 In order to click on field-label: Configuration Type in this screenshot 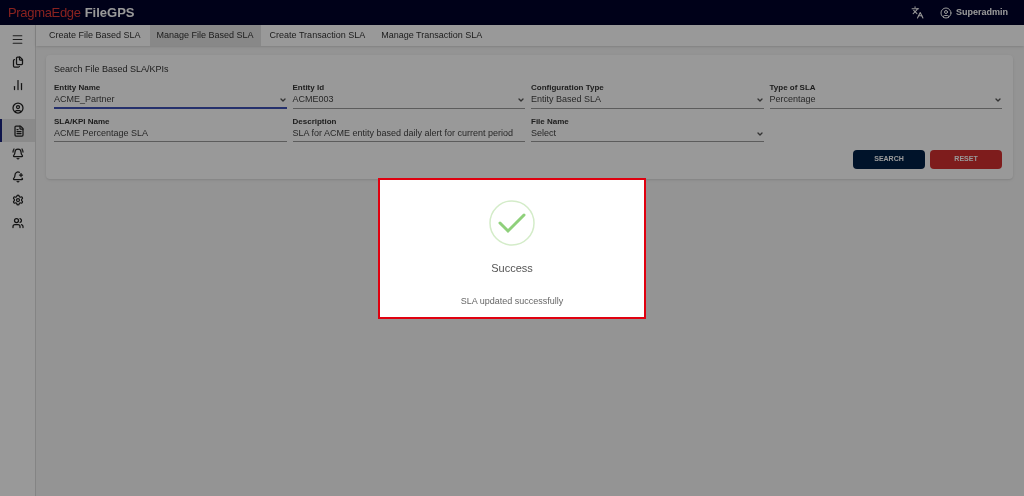, I will do `click(568, 87)`.